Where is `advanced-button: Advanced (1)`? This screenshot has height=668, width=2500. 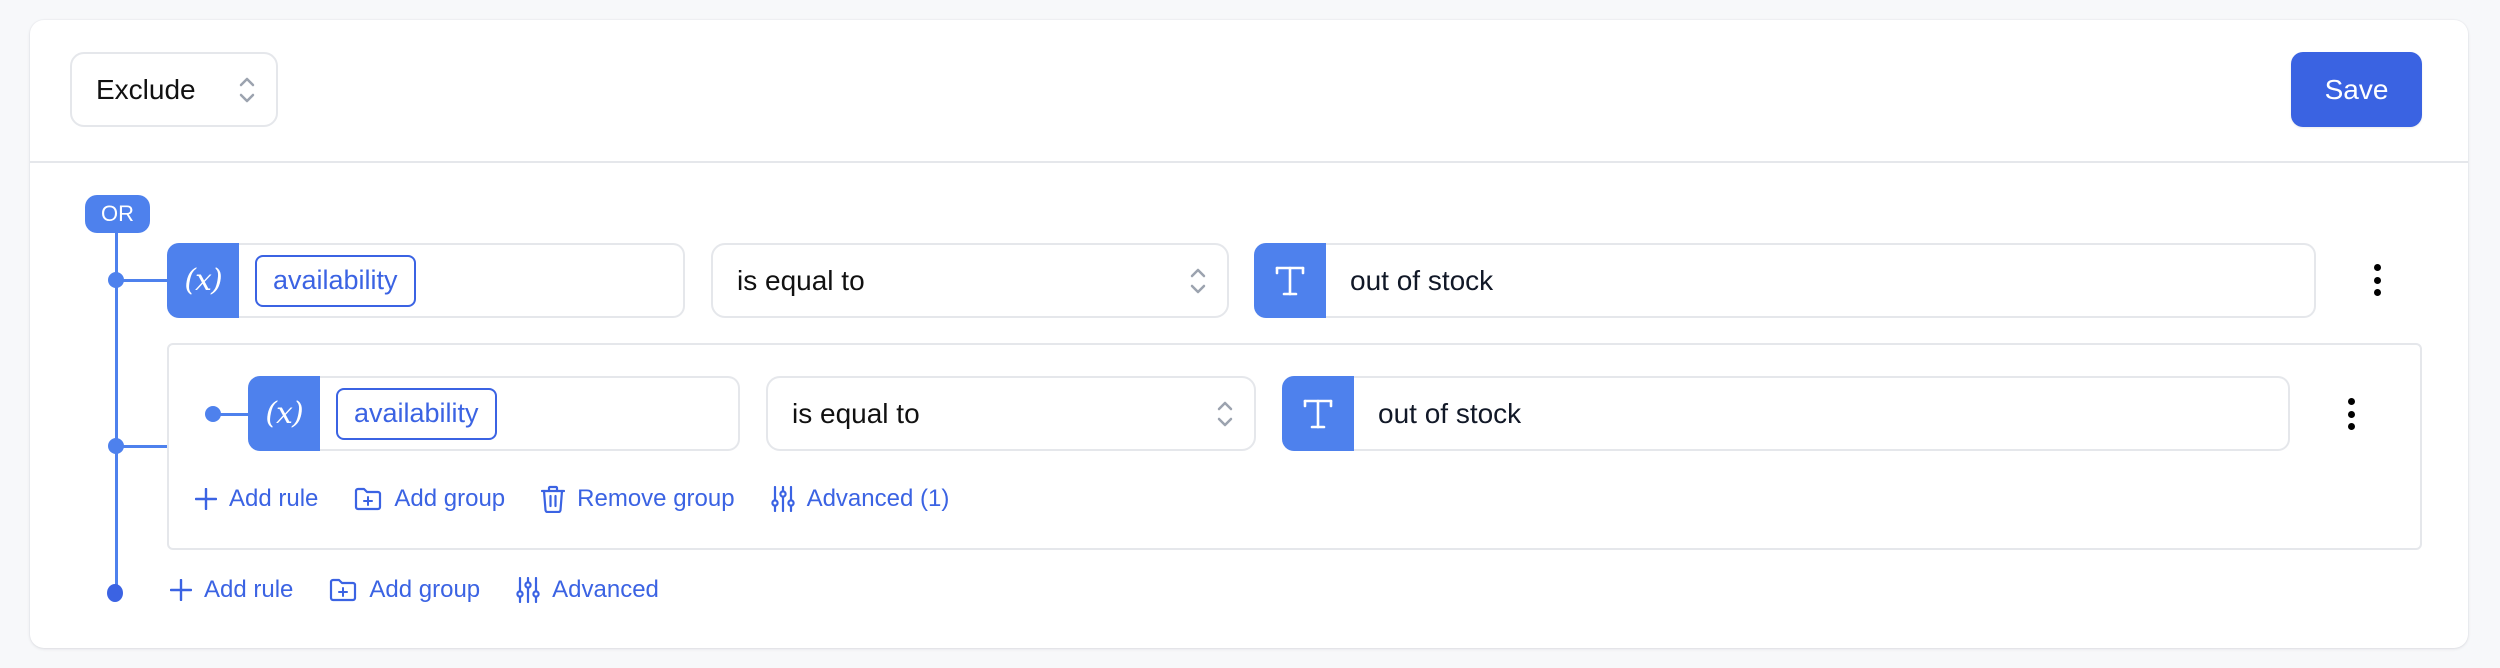 advanced-button: Advanced (1) is located at coordinates (859, 499).